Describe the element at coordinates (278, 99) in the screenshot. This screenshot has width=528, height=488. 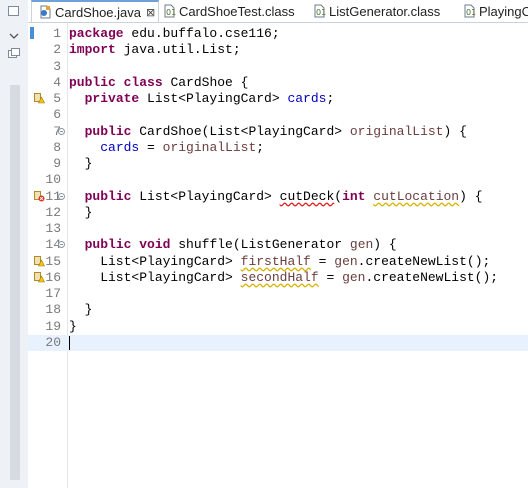
I see `code-line: 5 private List<PlayingCard> cards;` at that location.